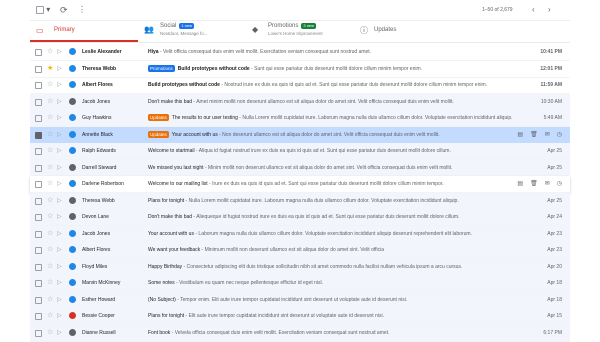 This screenshot has height=342, width=600. Describe the element at coordinates (72, 299) in the screenshot. I see `avatar` at that location.